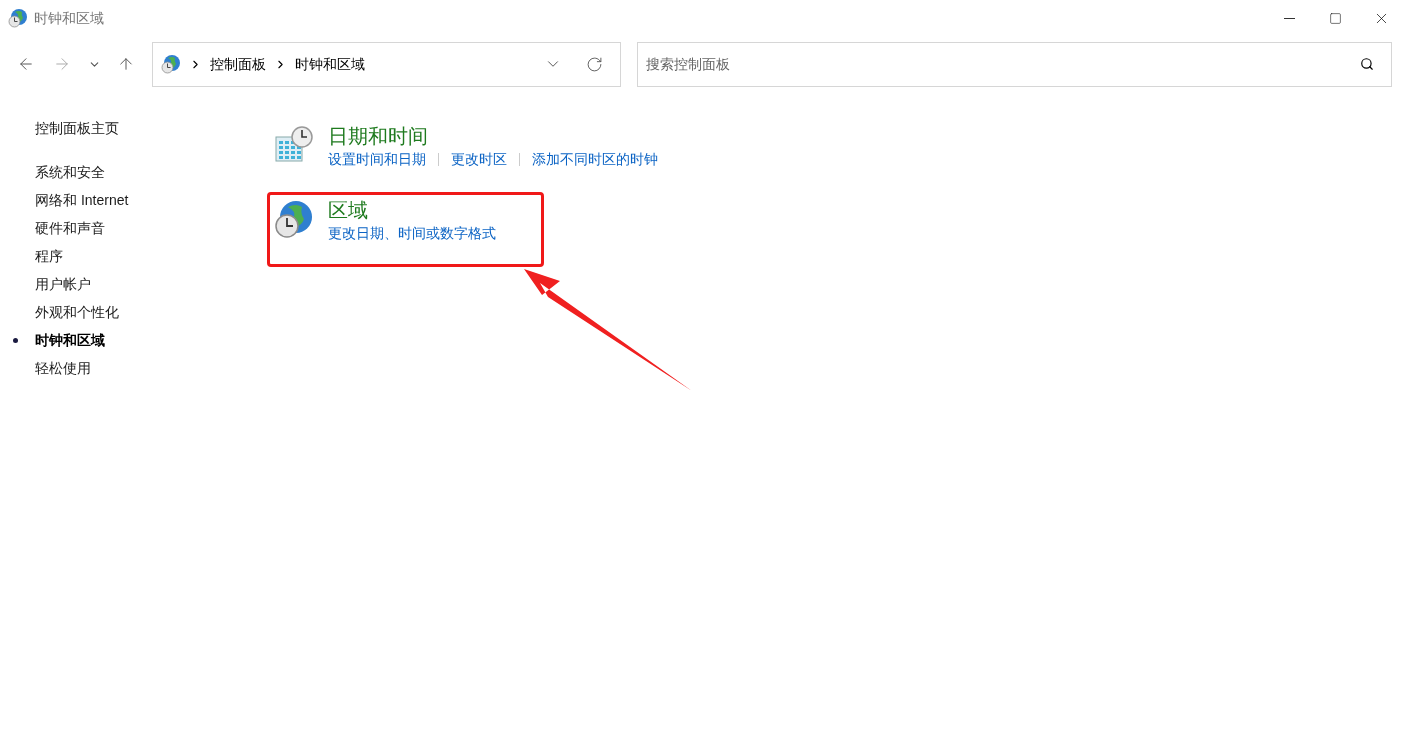 The image size is (1404, 737). Describe the element at coordinates (62, 64) in the screenshot. I see `forward-arrow-icon` at that location.